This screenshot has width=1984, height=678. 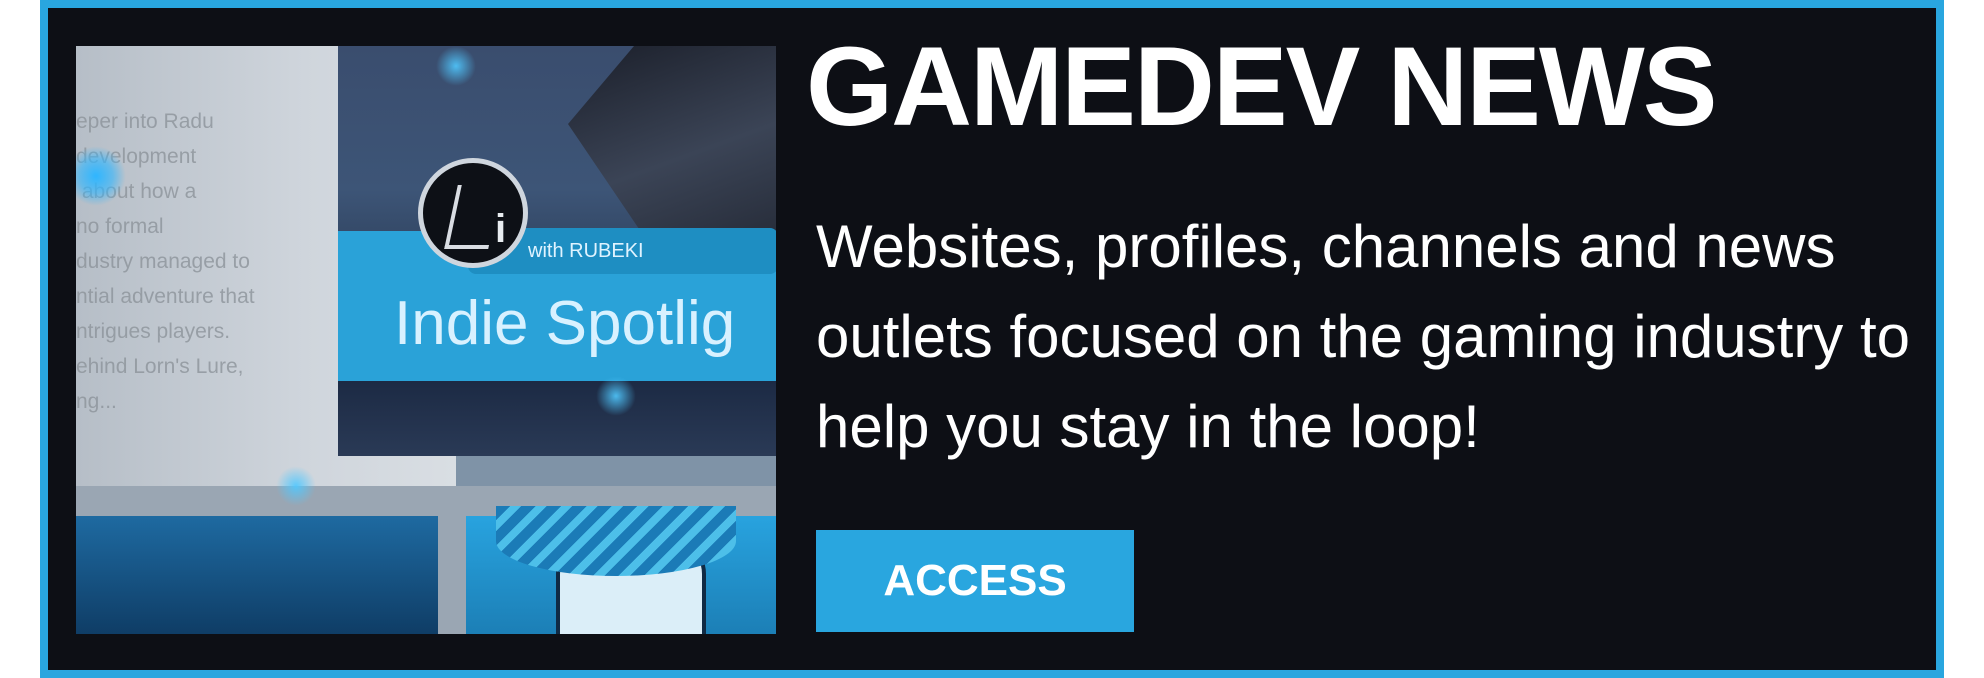 I want to click on keyboard-tile, so click(x=257, y=575).